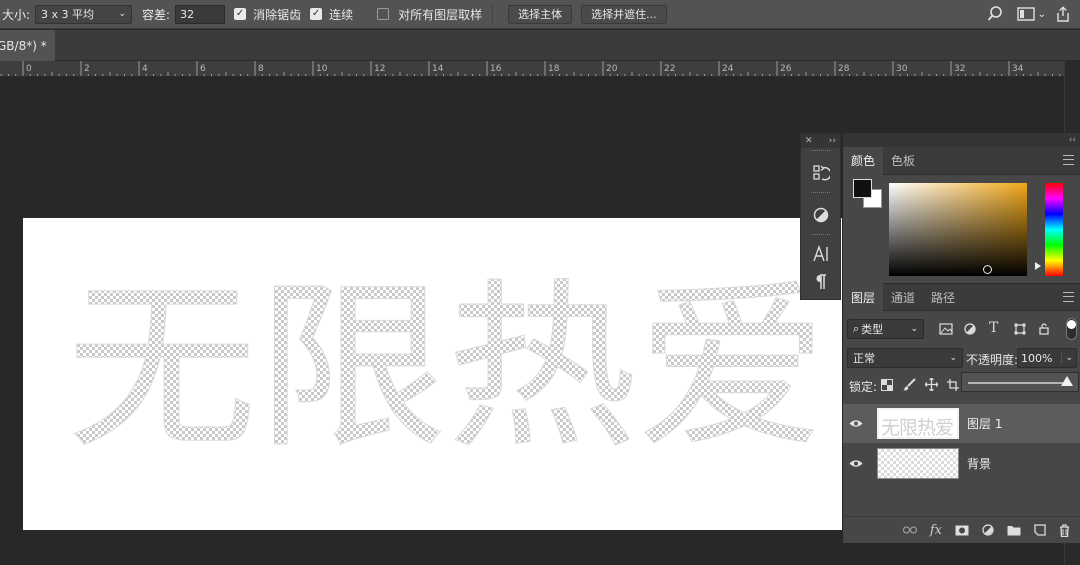 This screenshot has width=1080, height=565. What do you see at coordinates (1020, 329) in the screenshot?
I see `shape-filter-icon` at bounding box center [1020, 329].